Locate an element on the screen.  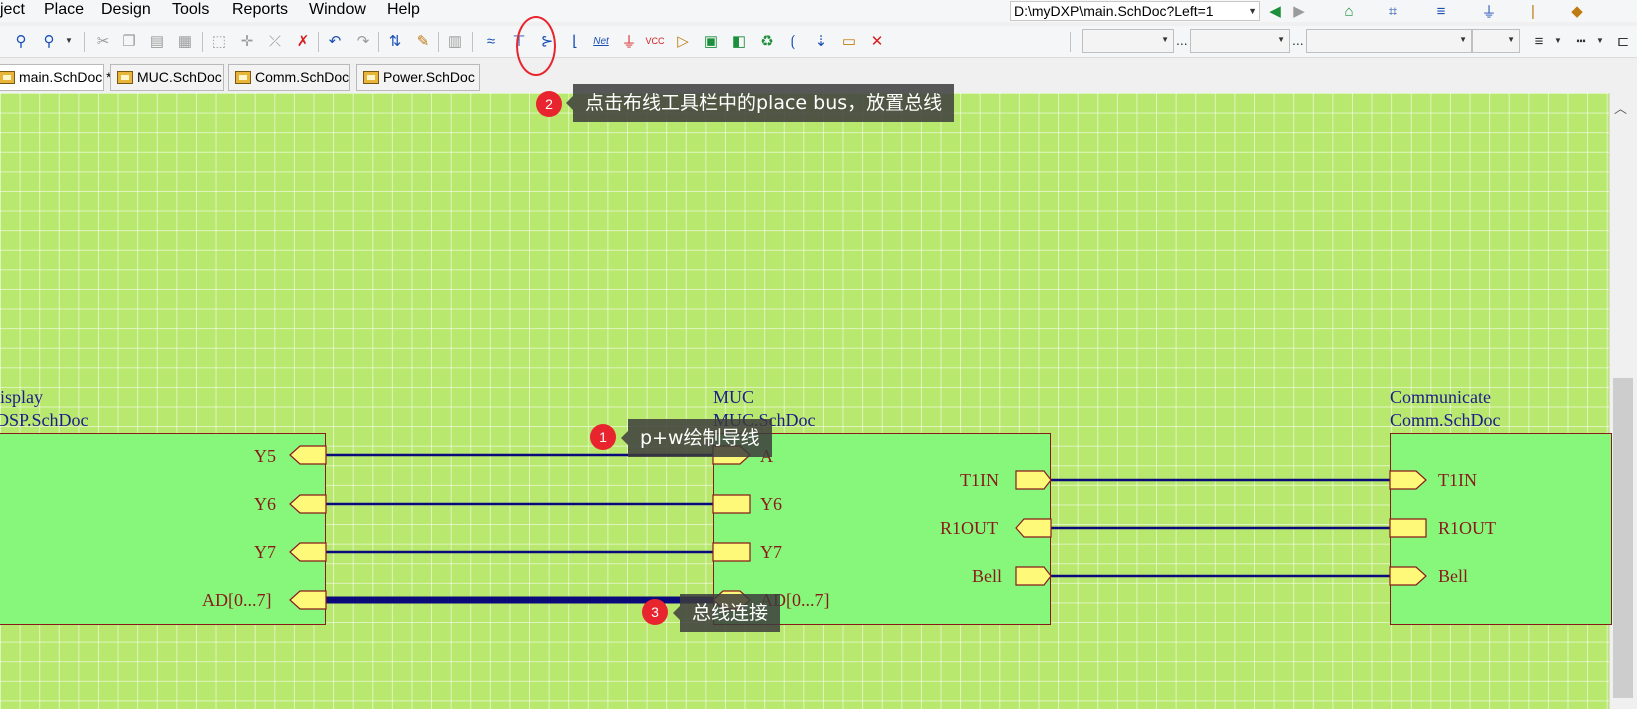
port-label-display-y5: Y5 is located at coordinates (265, 456).